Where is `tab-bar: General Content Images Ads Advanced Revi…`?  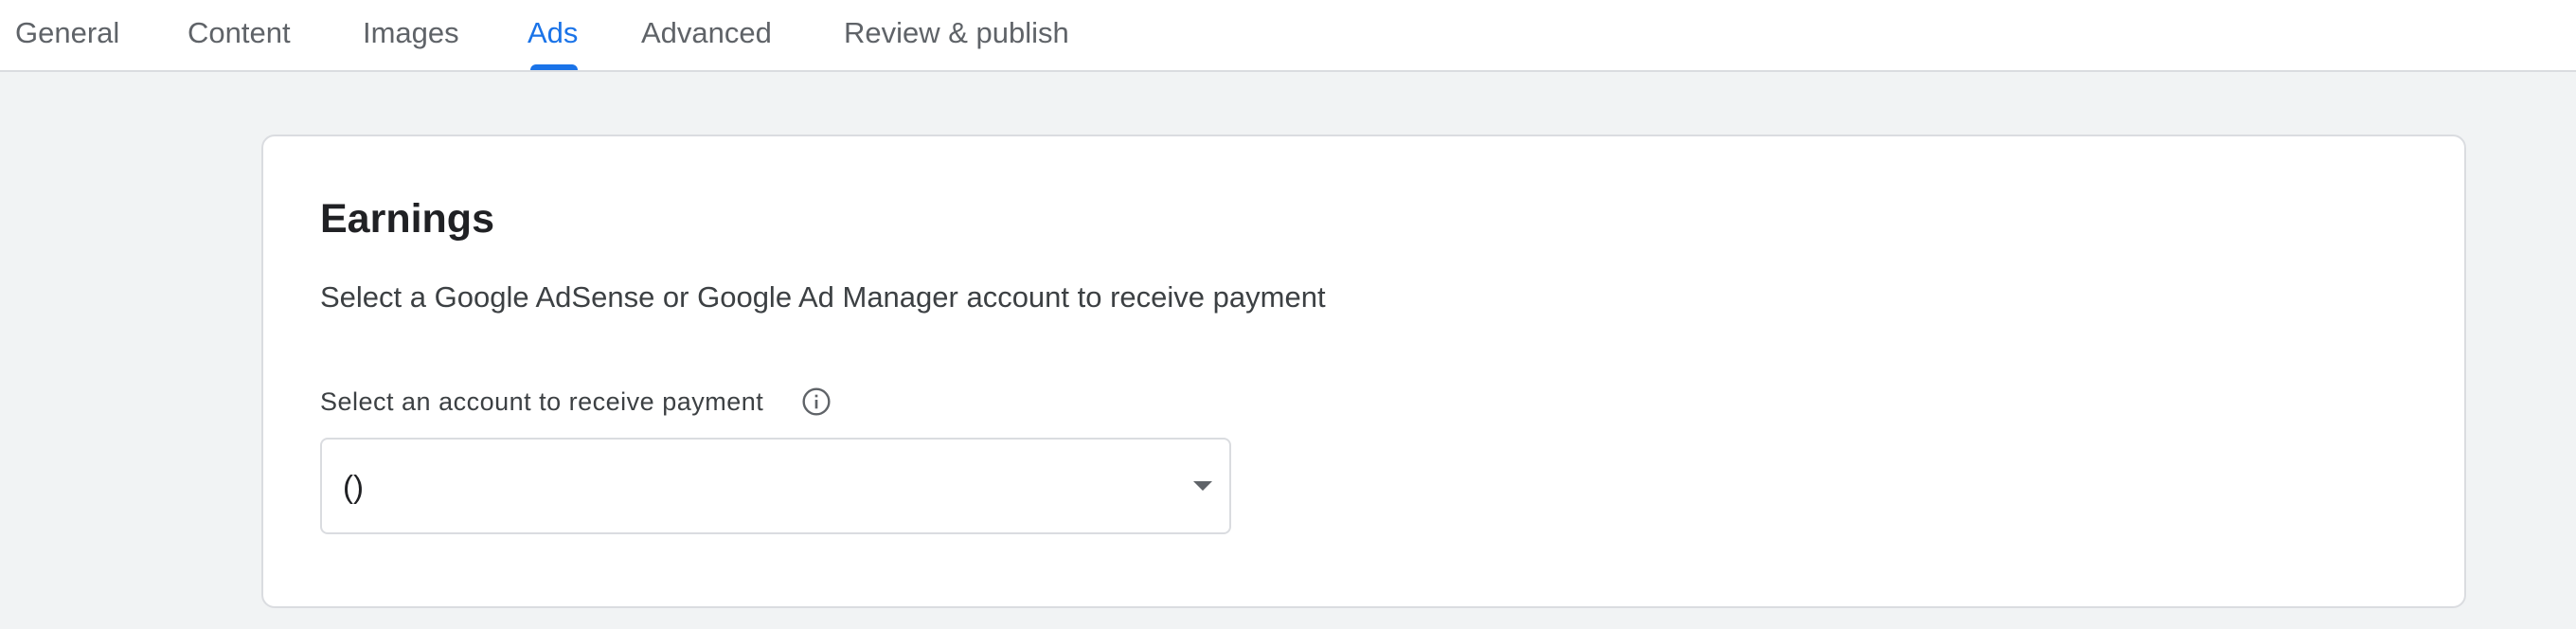
tab-bar: General Content Images Ads Advanced Revi… is located at coordinates (1288, 36).